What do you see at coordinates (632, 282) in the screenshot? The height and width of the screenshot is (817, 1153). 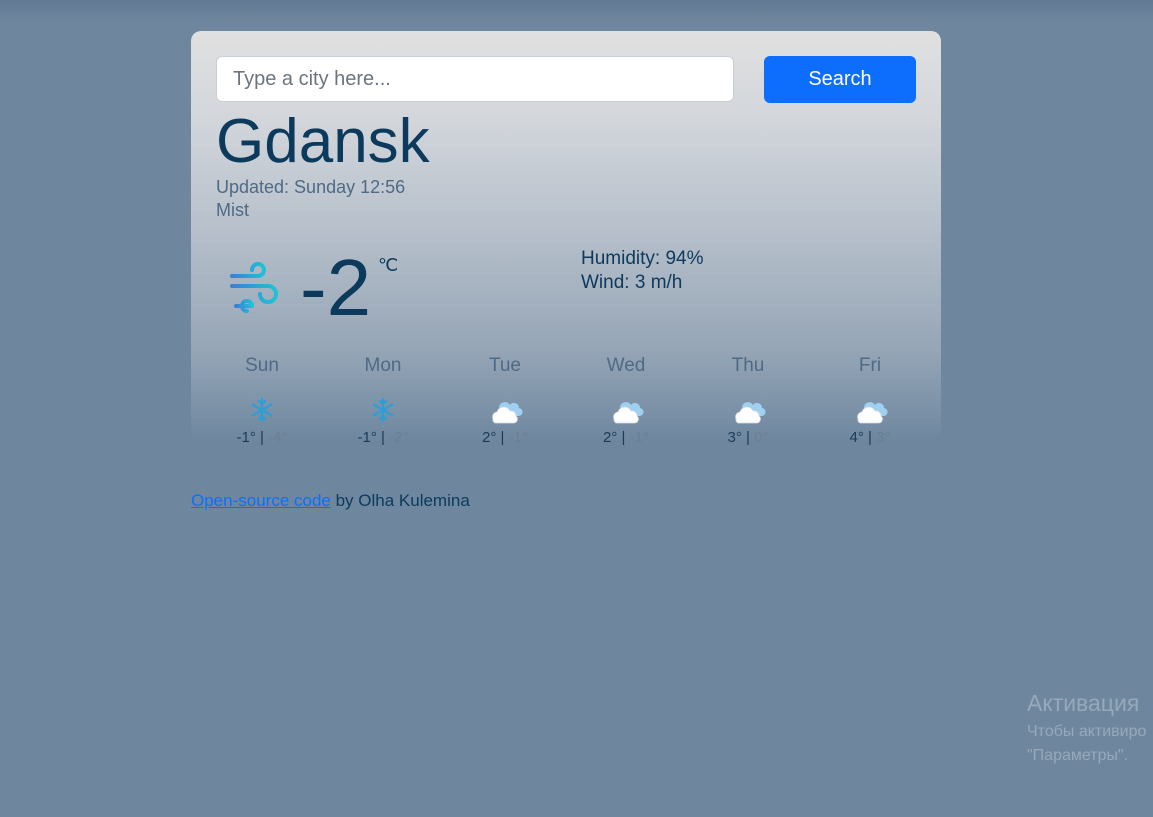 I see `wind-speed: Wind: 3 m/h` at bounding box center [632, 282].